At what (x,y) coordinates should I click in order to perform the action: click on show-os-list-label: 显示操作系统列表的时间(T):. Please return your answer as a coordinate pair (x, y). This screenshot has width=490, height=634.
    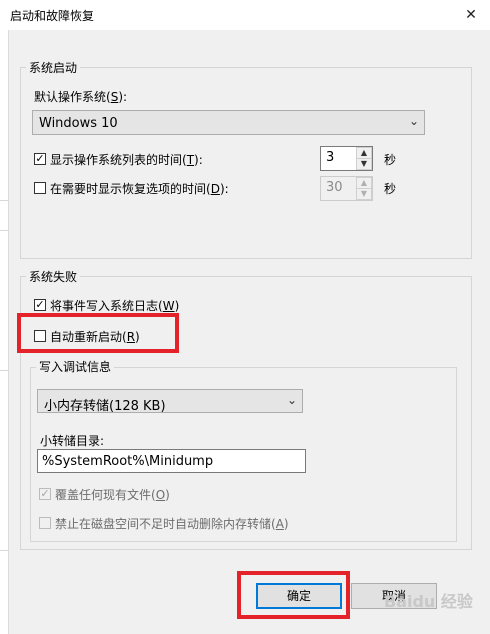
    Looking at the image, I should click on (126, 160).